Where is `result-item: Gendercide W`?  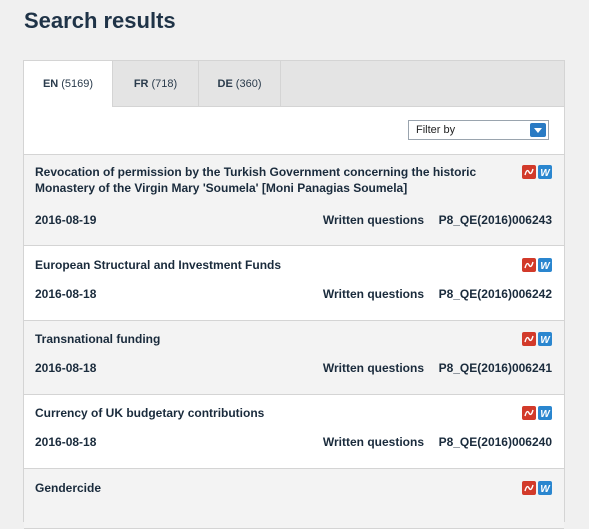
result-item: Gendercide W is located at coordinates (294, 499).